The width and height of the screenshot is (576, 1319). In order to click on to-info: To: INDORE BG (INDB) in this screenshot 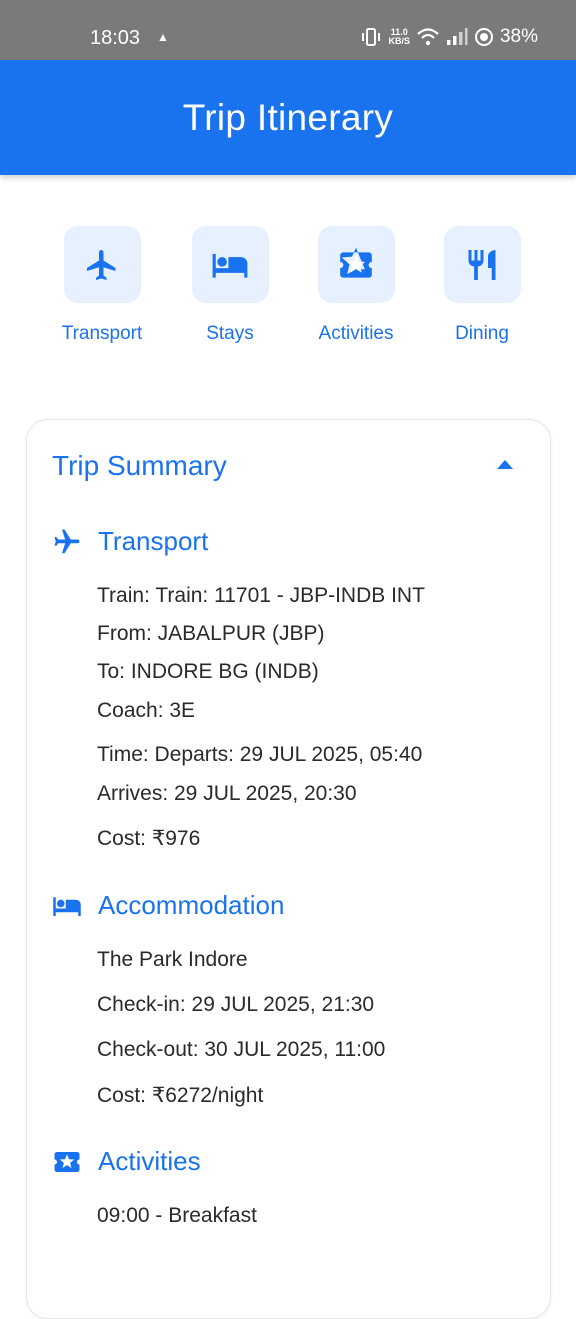, I will do `click(208, 671)`.